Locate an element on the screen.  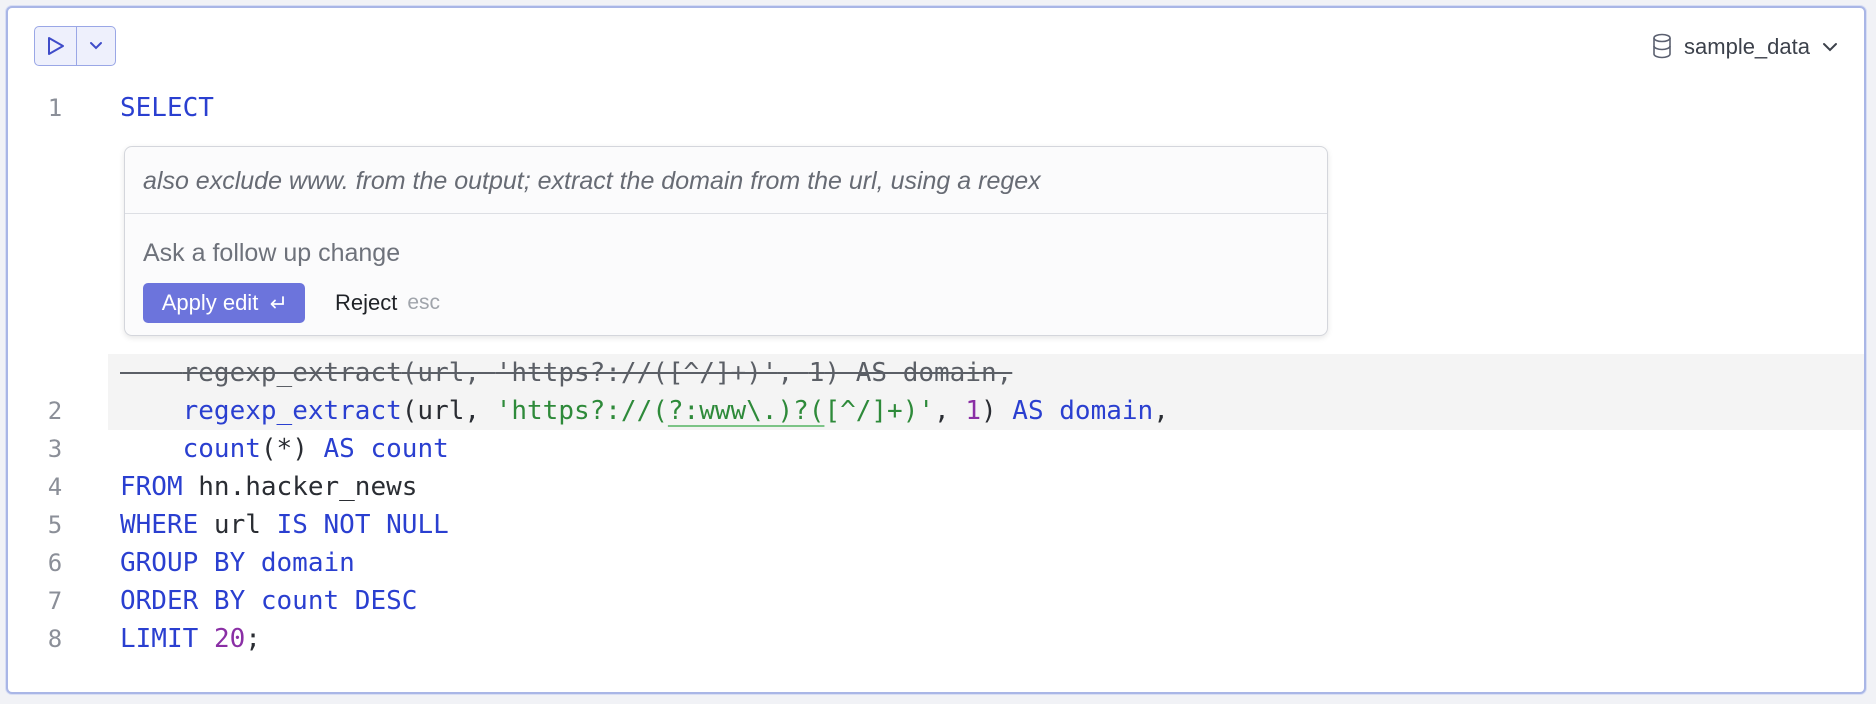
code-line: 3 count(*) AS count is located at coordinates (936, 449).